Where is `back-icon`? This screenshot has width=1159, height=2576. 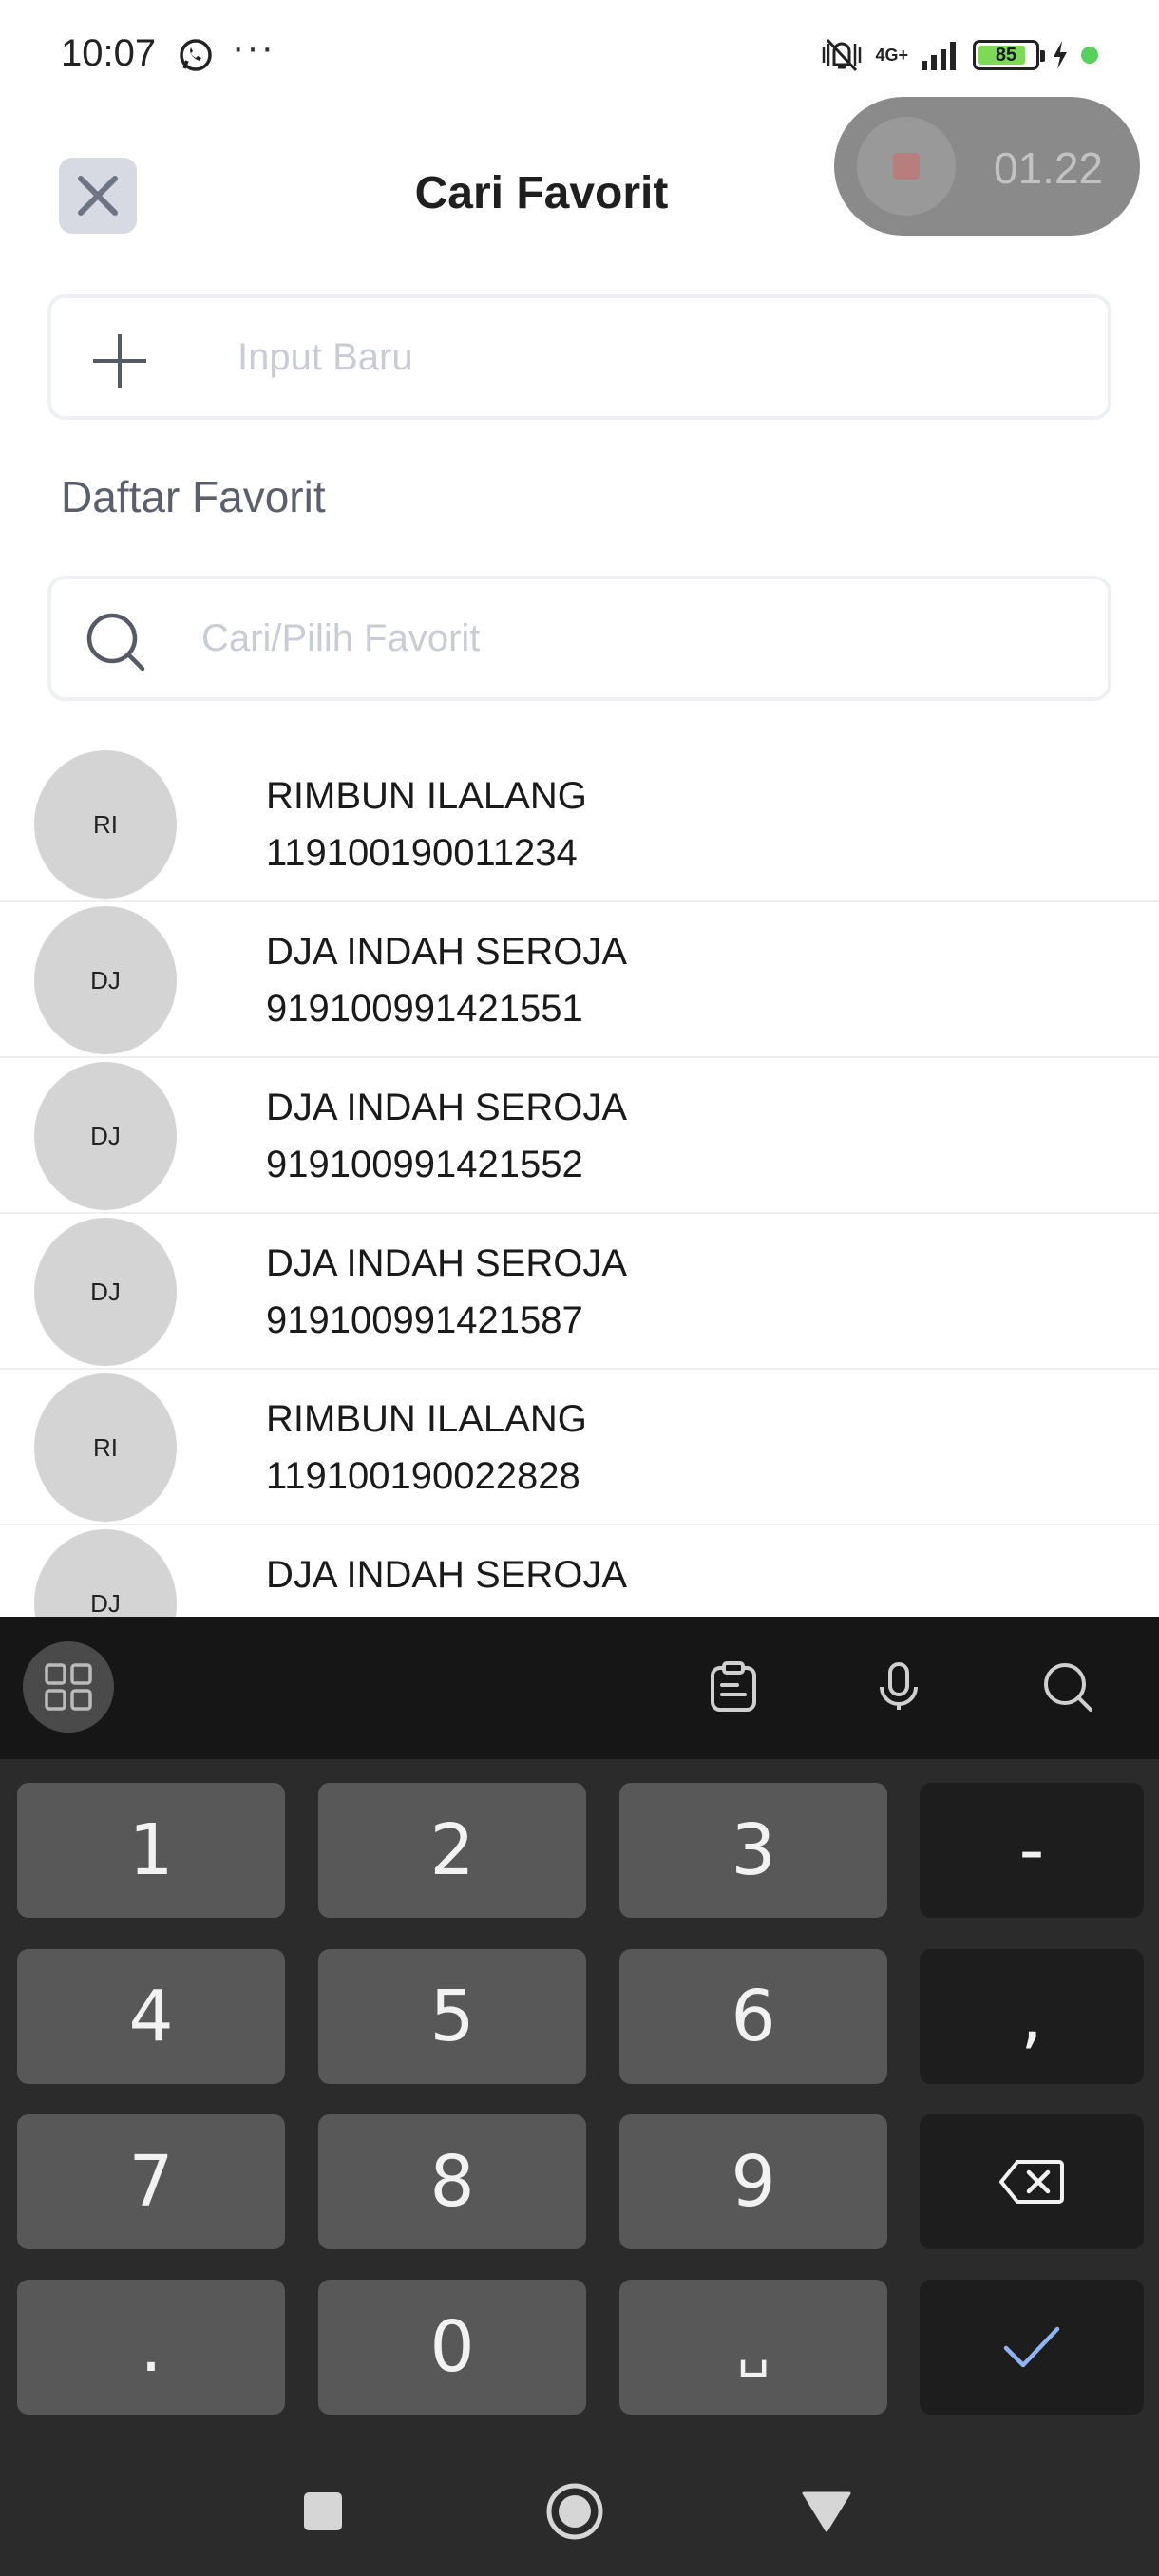
back-icon is located at coordinates (826, 2511).